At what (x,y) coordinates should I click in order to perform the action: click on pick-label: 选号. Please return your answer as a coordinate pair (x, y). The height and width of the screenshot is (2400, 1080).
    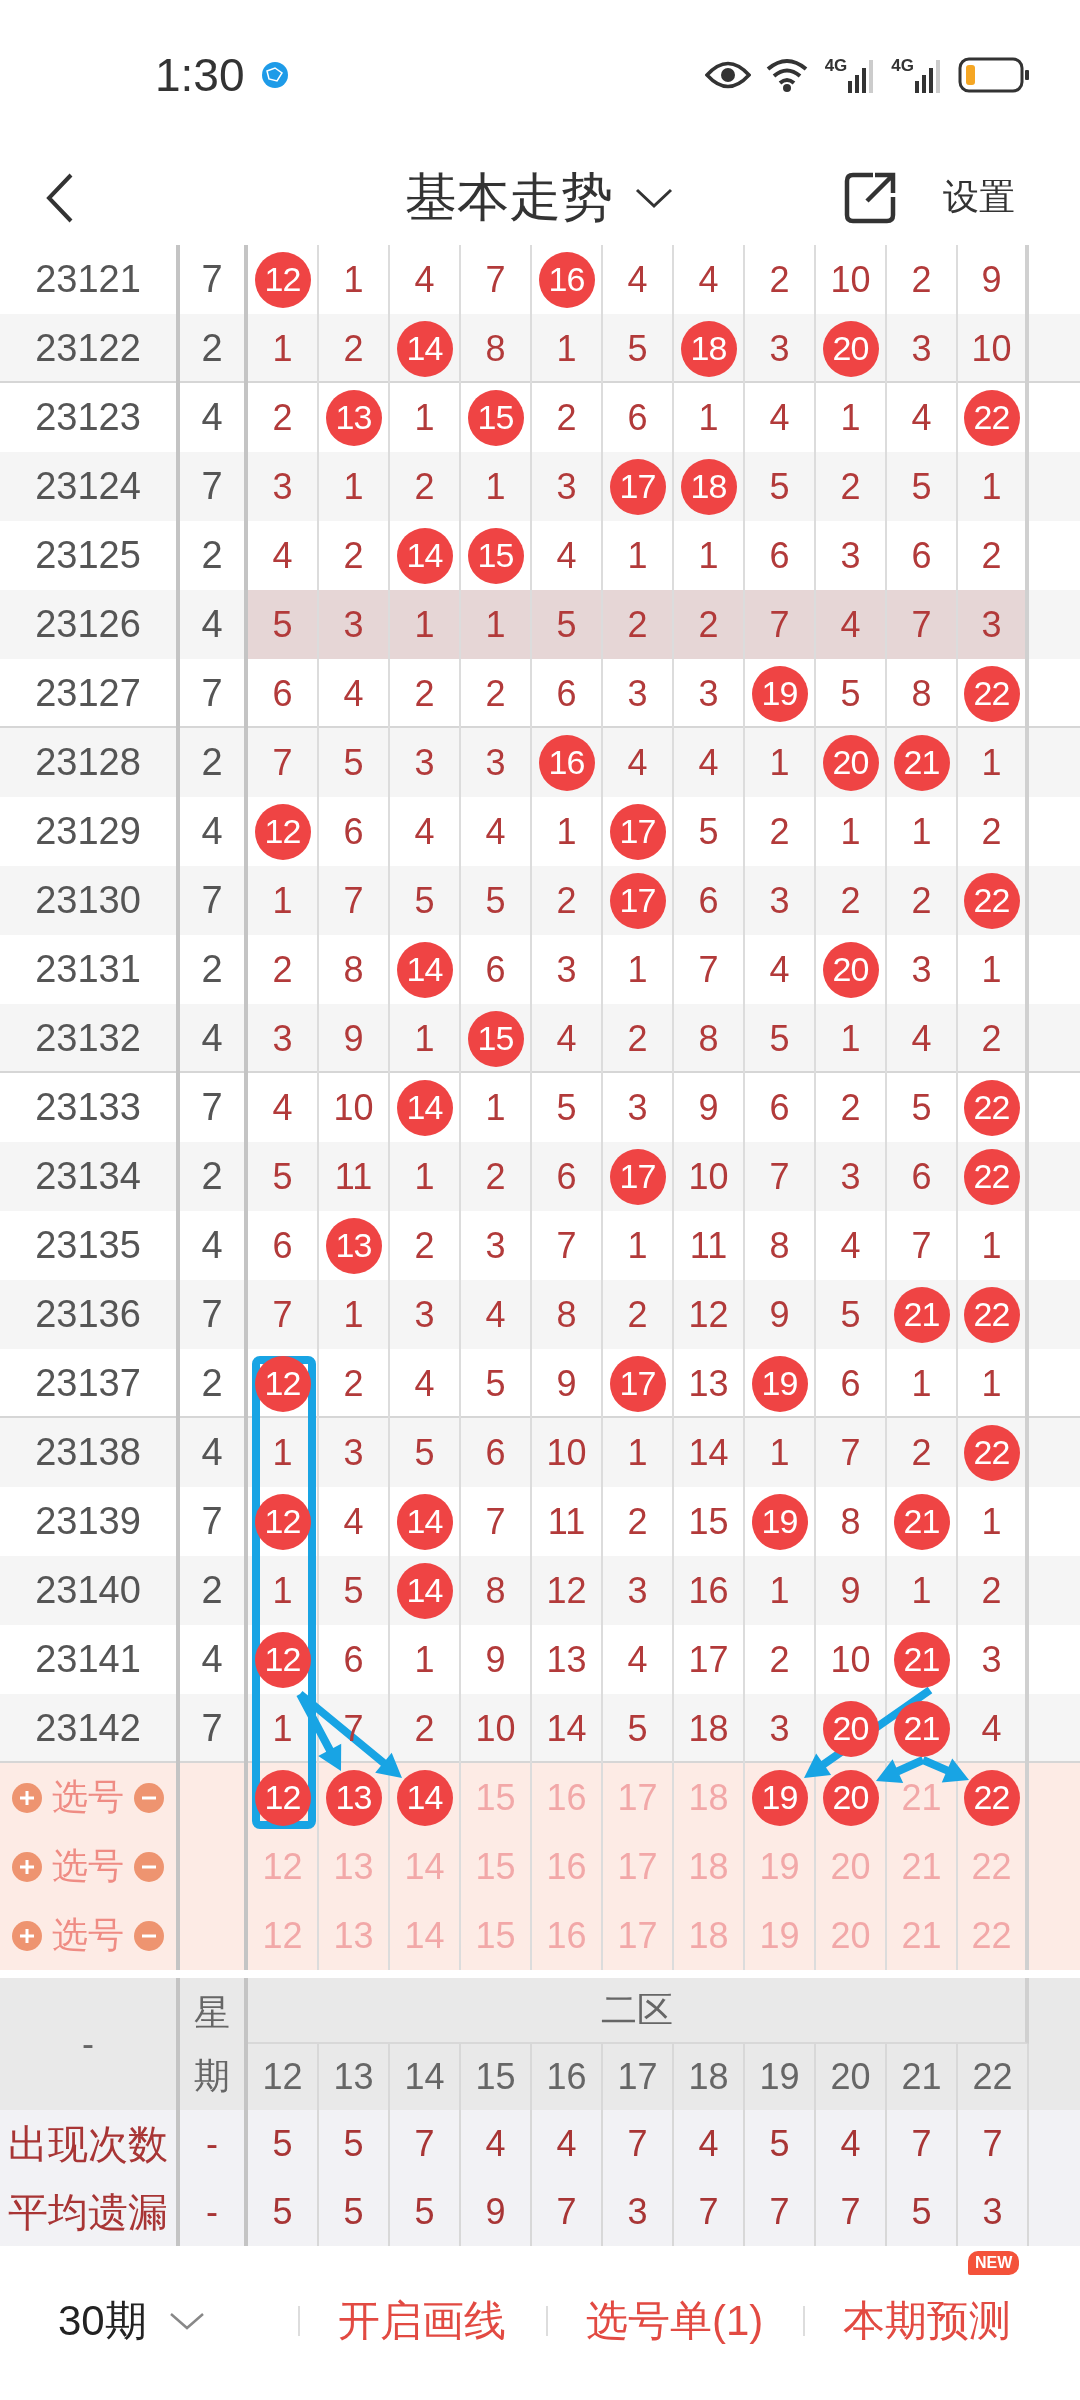
    Looking at the image, I should click on (88, 1797).